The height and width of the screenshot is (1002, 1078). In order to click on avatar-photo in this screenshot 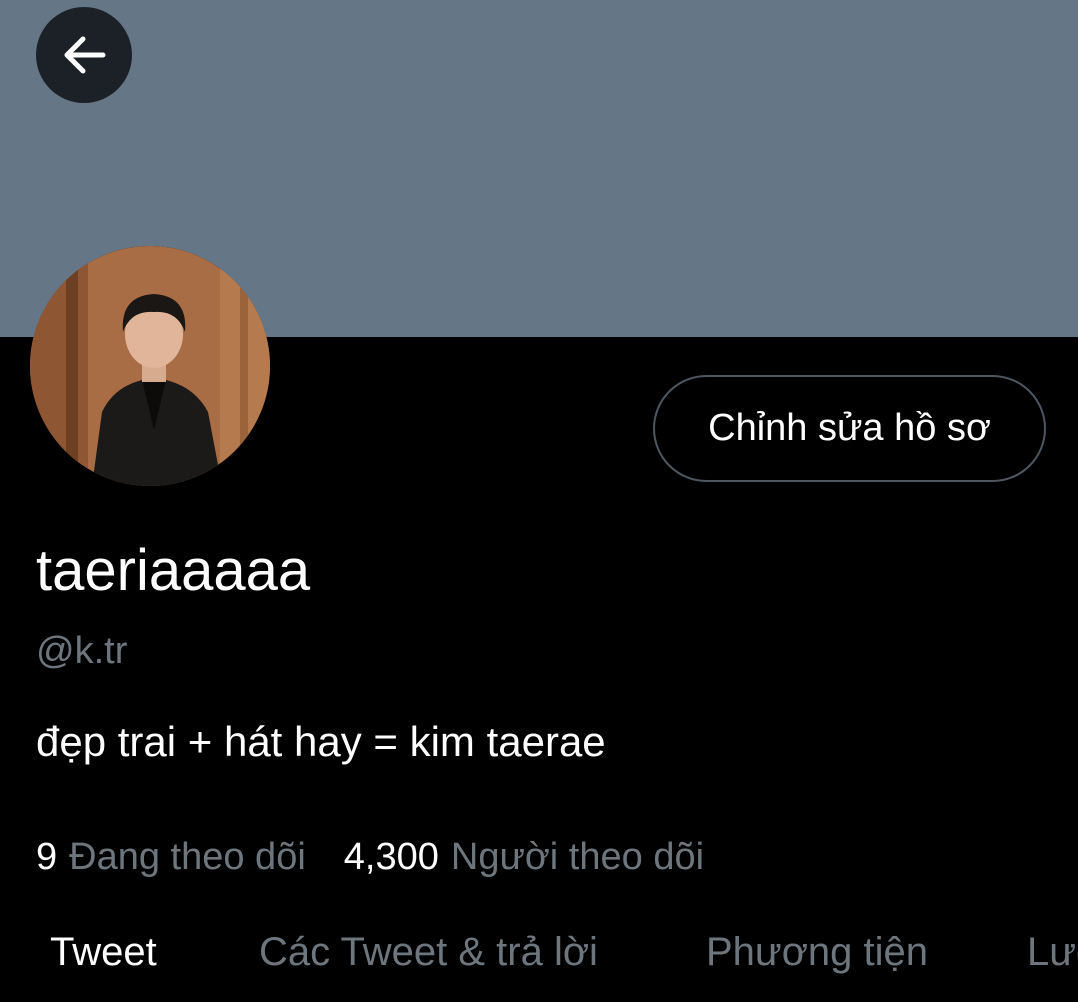, I will do `click(150, 366)`.